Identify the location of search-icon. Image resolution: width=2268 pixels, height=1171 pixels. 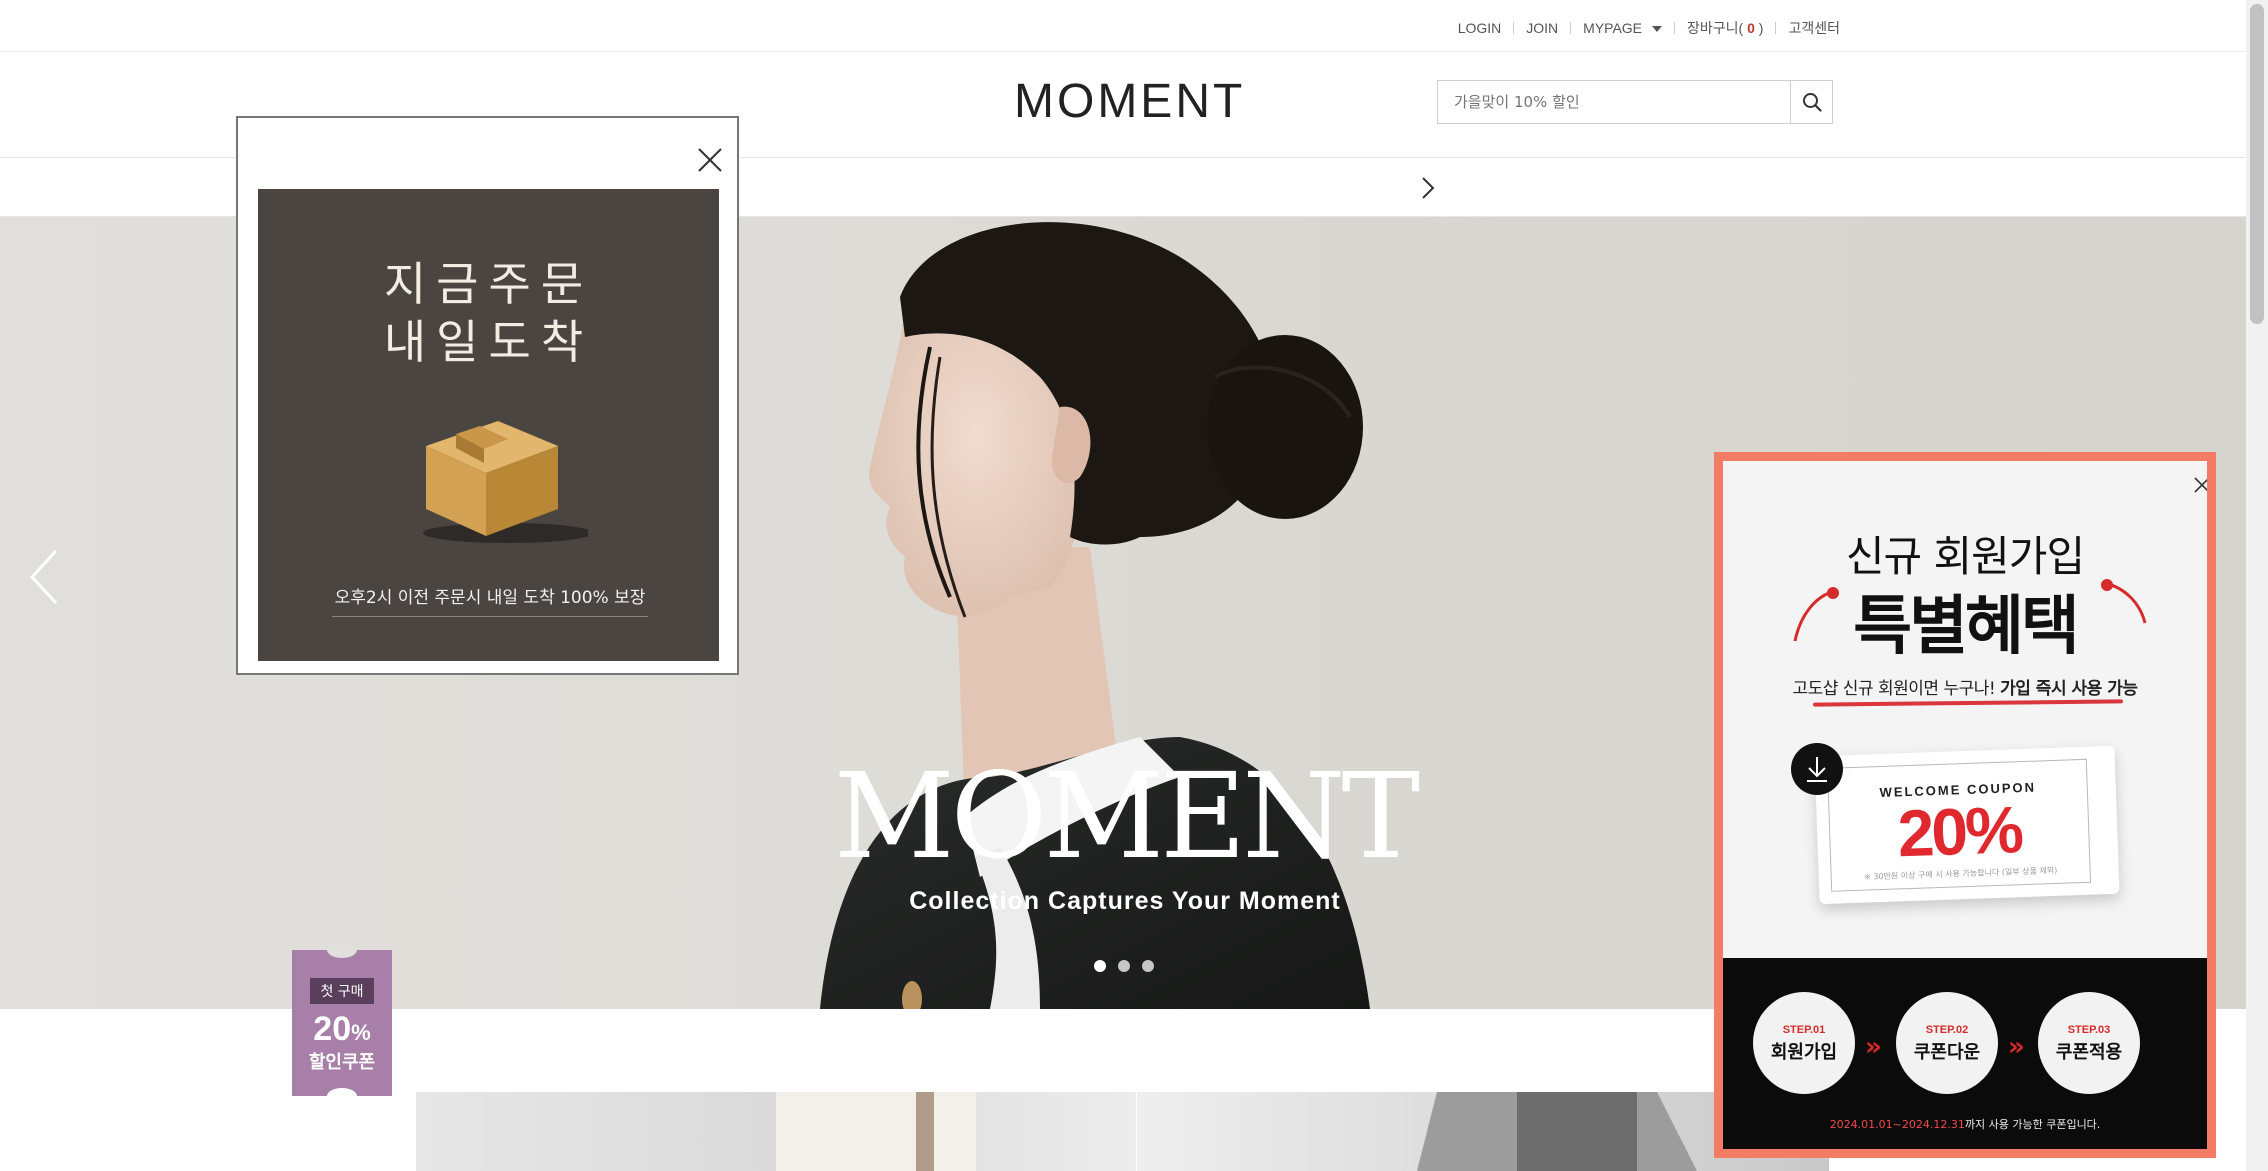
(1812, 102).